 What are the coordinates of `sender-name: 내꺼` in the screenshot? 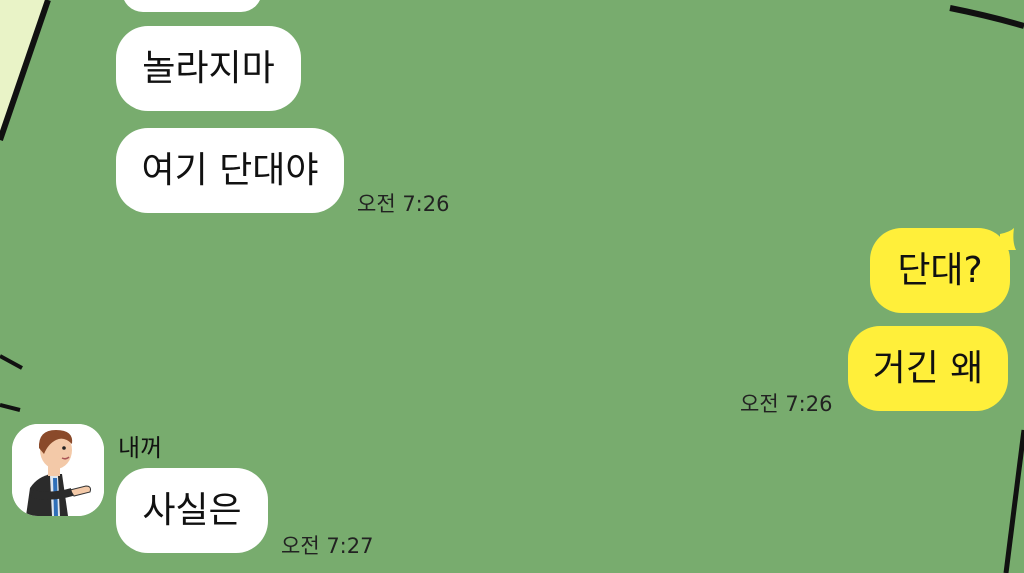 It's located at (140, 448).